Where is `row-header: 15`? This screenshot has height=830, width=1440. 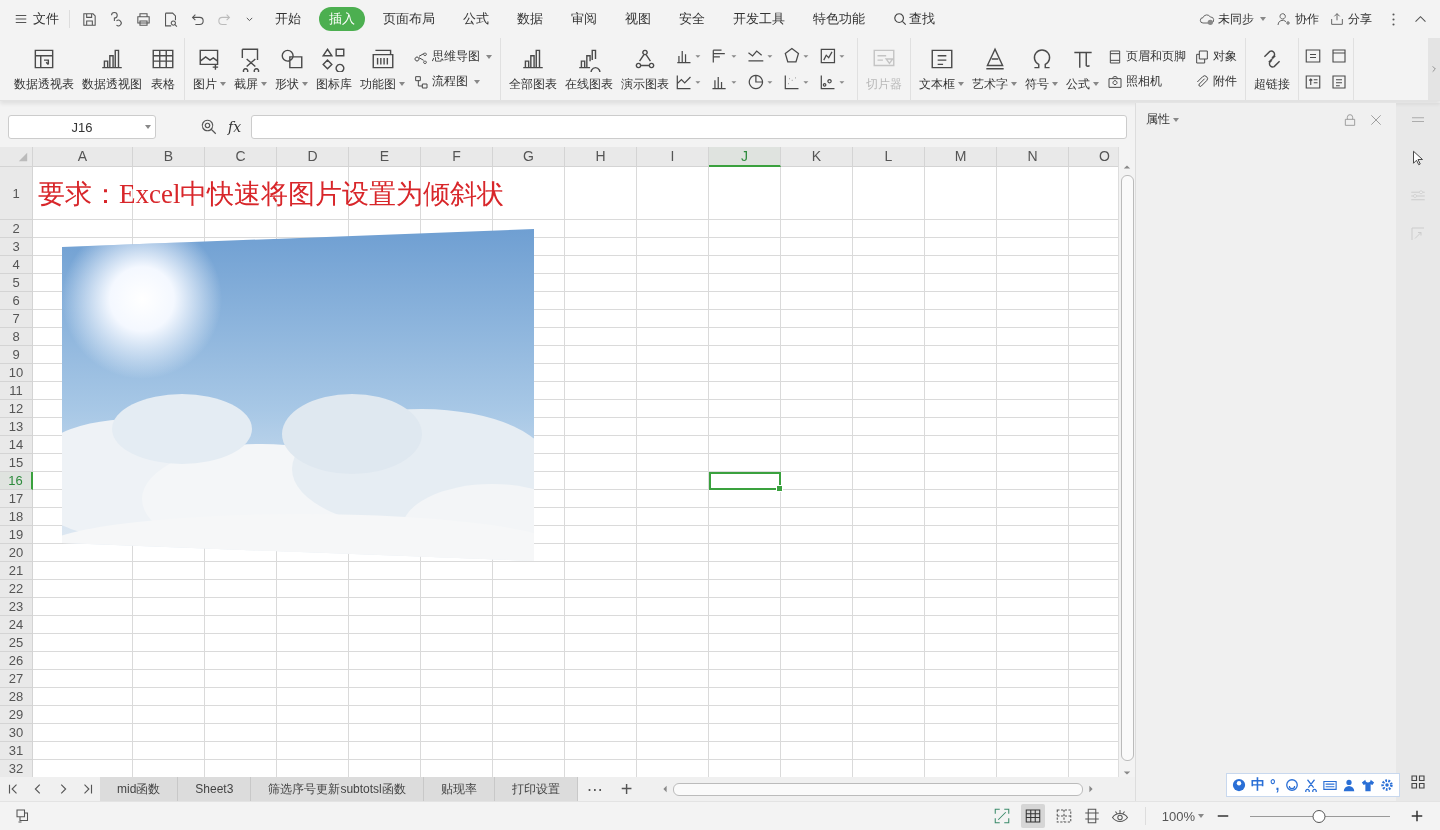 row-header: 15 is located at coordinates (16, 463).